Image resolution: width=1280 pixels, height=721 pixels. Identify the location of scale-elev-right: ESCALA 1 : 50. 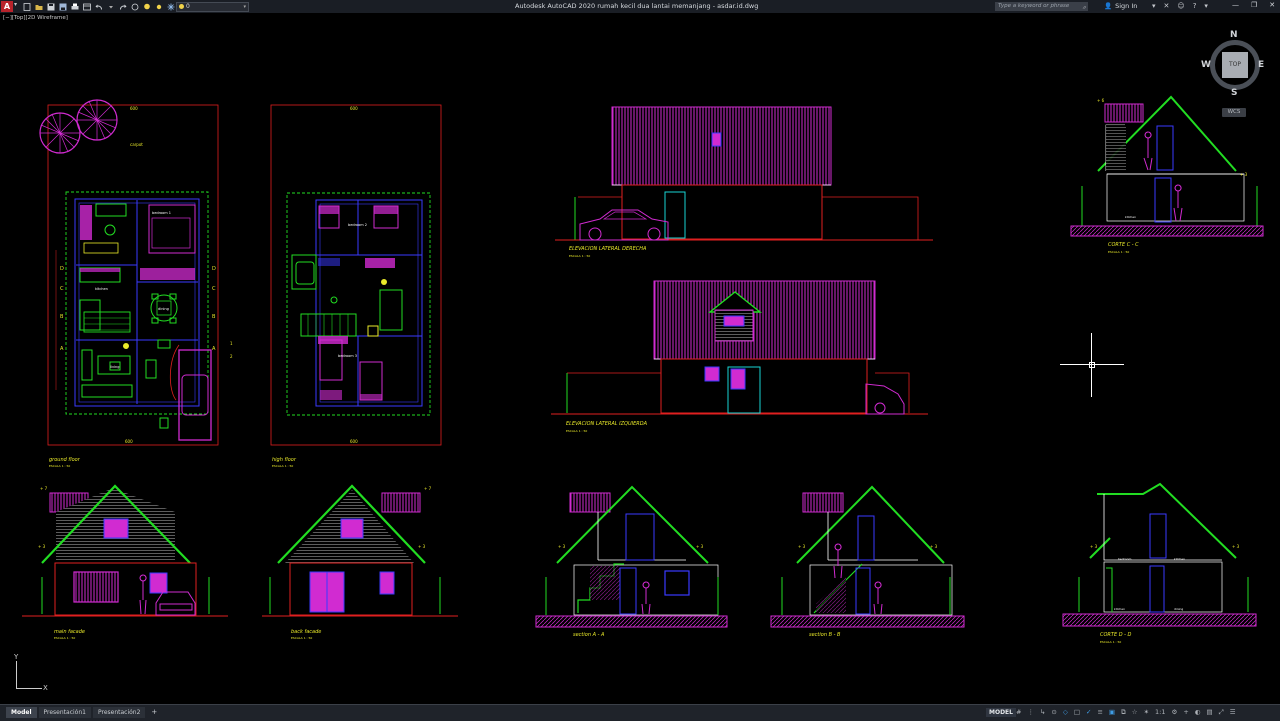
(579, 256).